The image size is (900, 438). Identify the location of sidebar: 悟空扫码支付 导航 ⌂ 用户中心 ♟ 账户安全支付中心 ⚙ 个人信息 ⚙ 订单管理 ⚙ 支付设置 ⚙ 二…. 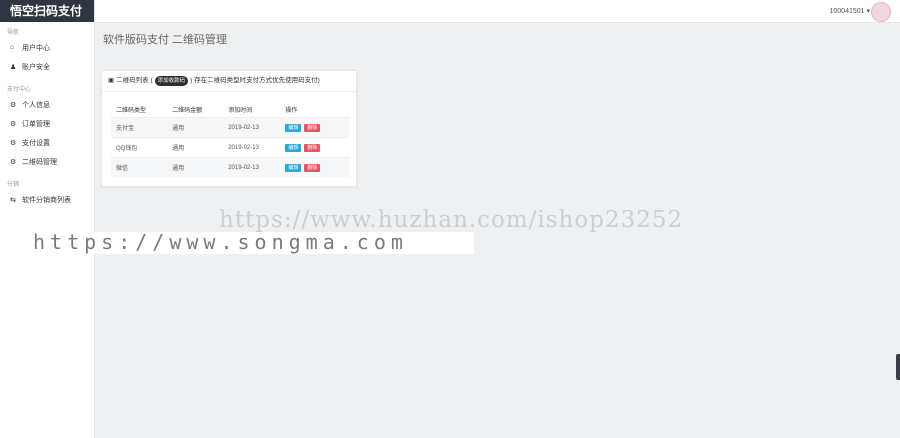
(47, 219).